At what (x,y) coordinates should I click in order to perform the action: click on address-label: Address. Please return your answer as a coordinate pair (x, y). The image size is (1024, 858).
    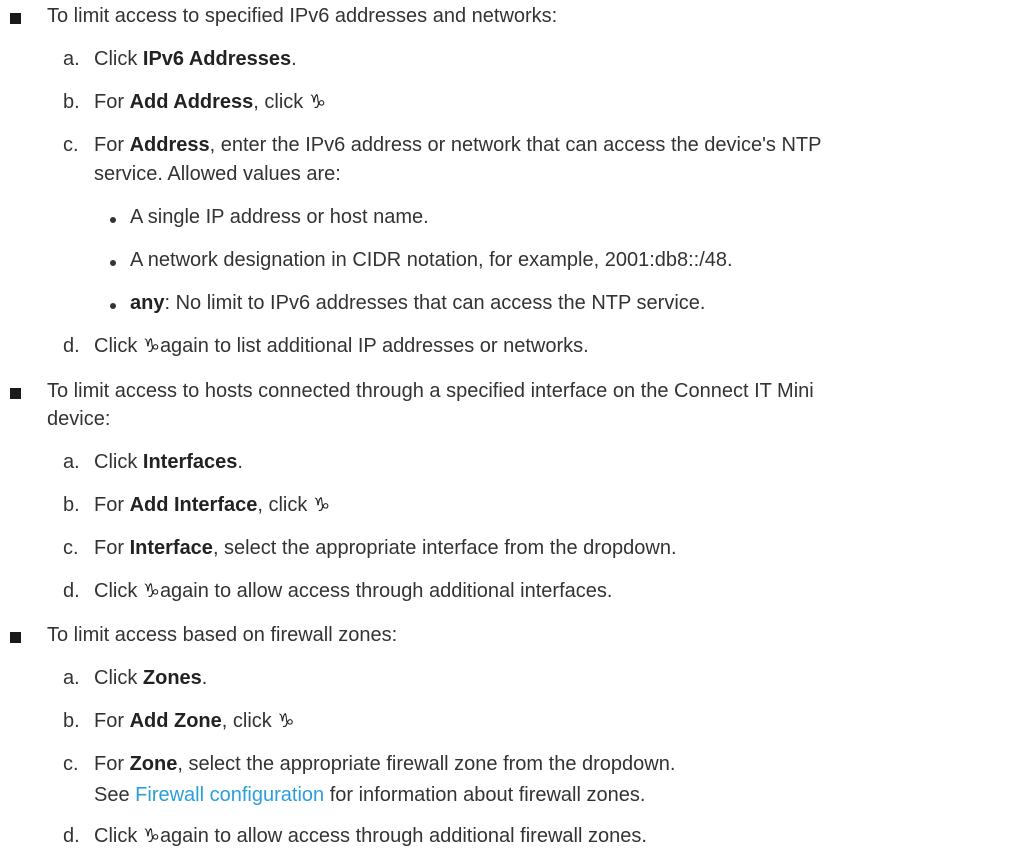
    Looking at the image, I should click on (169, 145).